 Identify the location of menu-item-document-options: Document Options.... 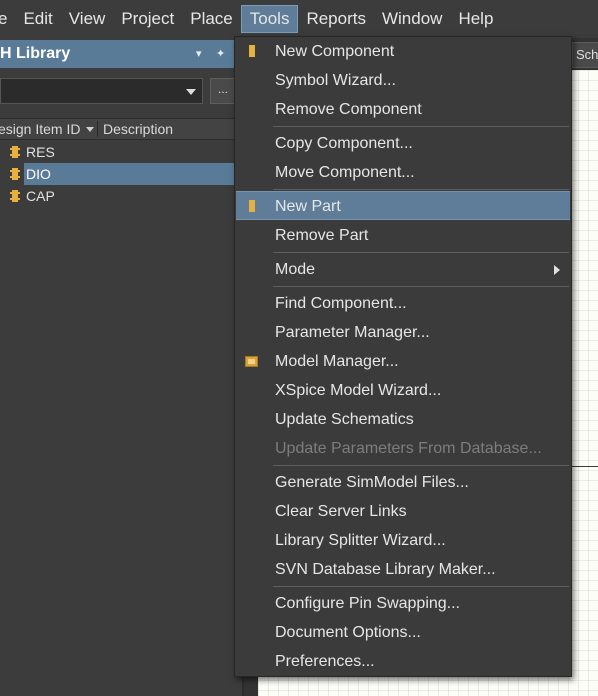
(403, 632).